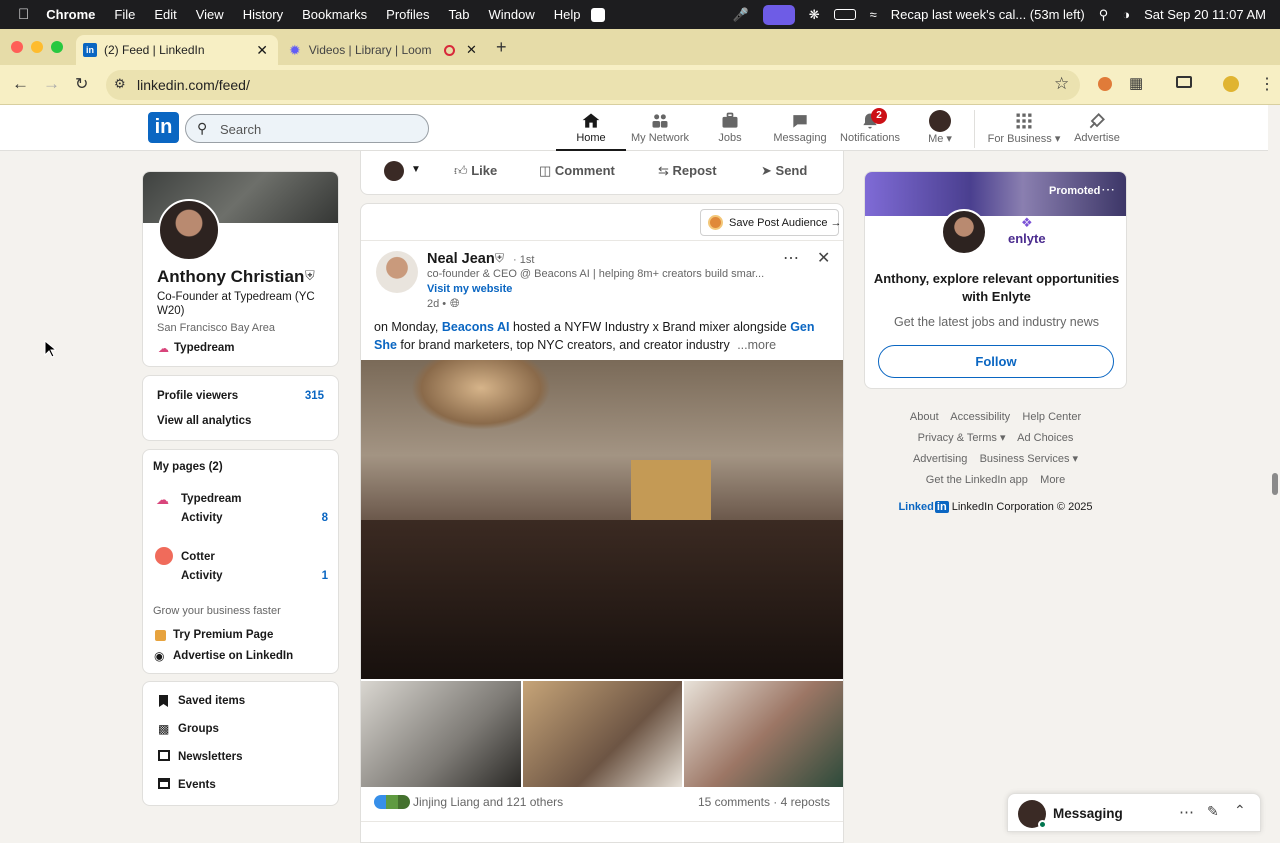  Describe the element at coordinates (211, 701) in the screenshot. I see `saved-items-link: Saved items` at that location.